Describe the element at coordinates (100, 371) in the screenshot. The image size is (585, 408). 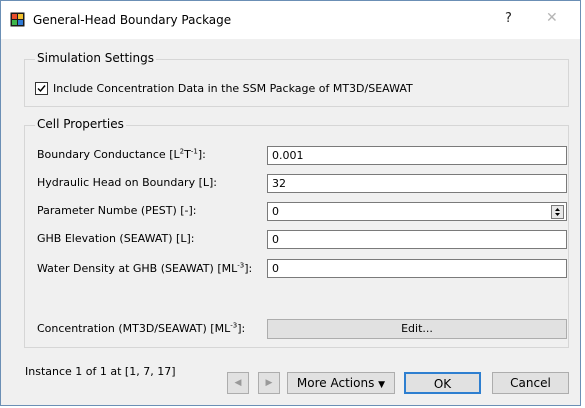
I see `instance-status: Instance 1 of 1 at [1, 7, 17]` at that location.